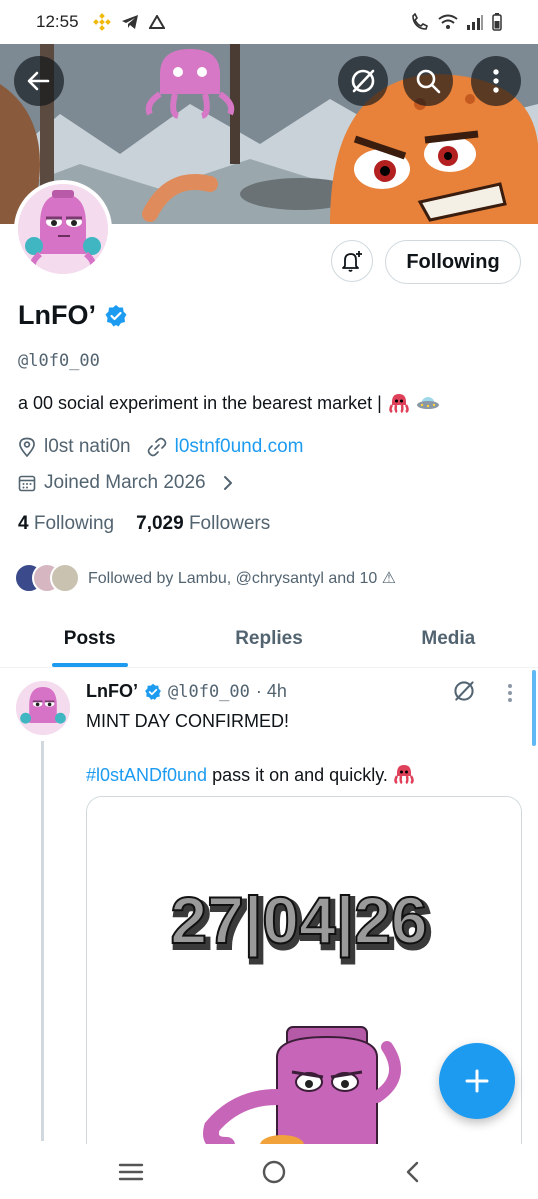 This screenshot has height=1199, width=538. I want to click on follow-counts: 4 Following 7,029 Followers, so click(144, 524).